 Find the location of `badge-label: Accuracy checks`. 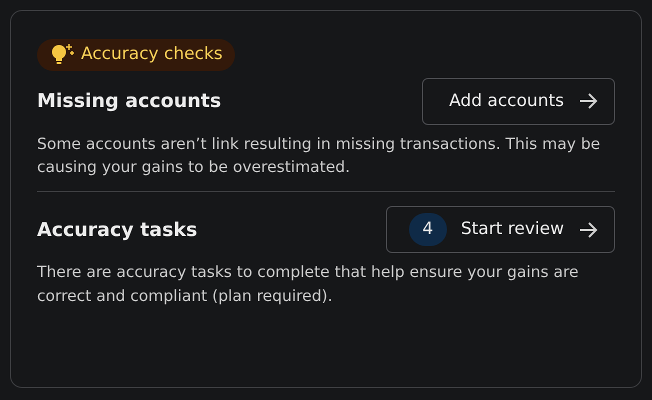

badge-label: Accuracy checks is located at coordinates (152, 54).